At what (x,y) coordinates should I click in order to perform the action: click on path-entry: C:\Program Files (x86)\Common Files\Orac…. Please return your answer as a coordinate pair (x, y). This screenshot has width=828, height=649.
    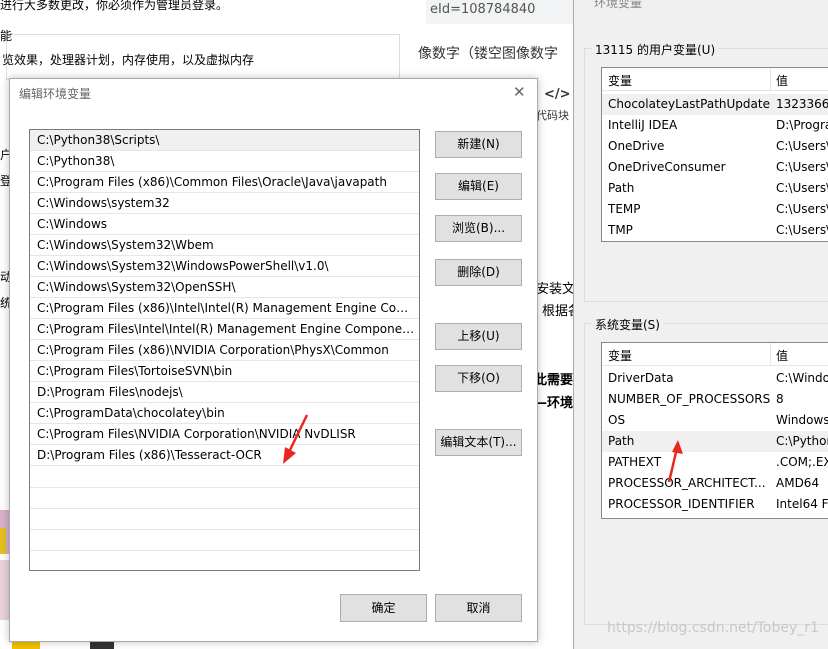
    Looking at the image, I should click on (224, 182).